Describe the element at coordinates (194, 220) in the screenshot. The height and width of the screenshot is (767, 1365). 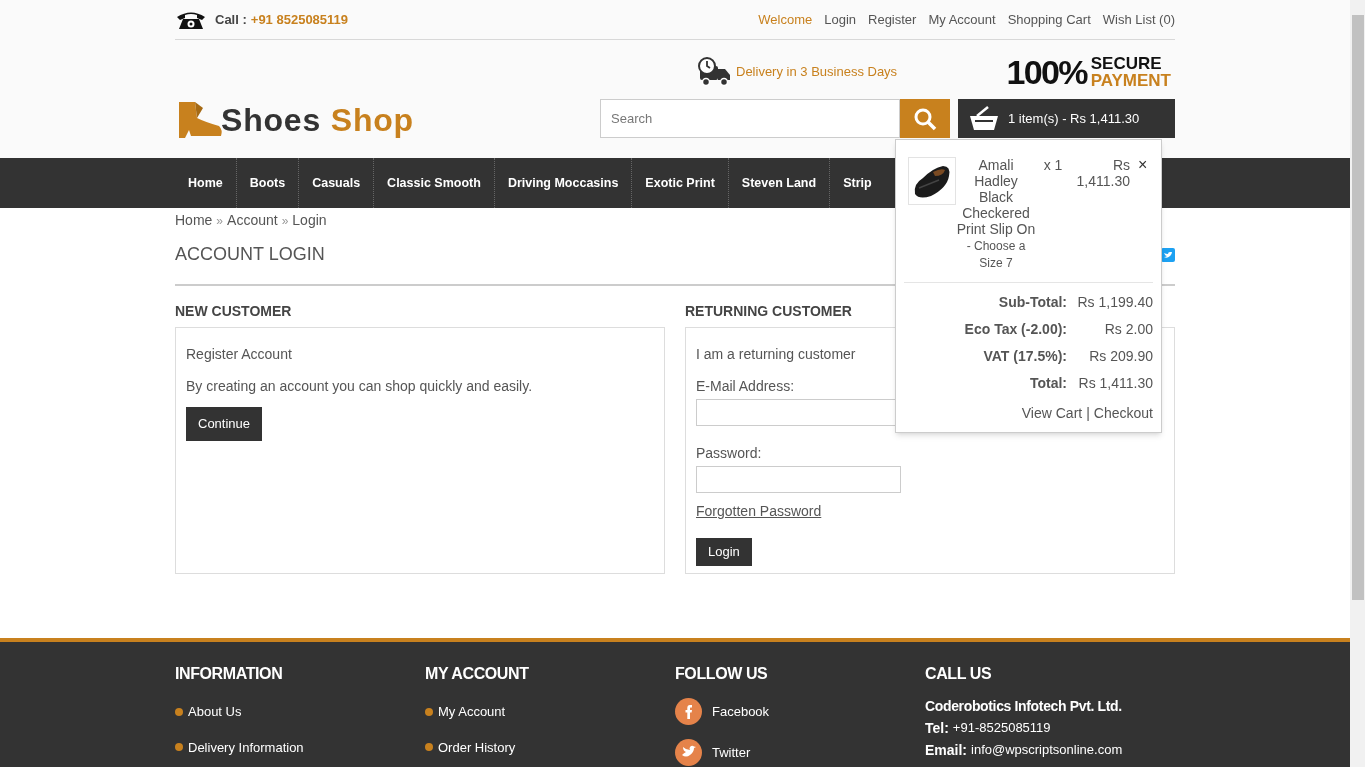
I see `breadcrumb-link: Home` at that location.